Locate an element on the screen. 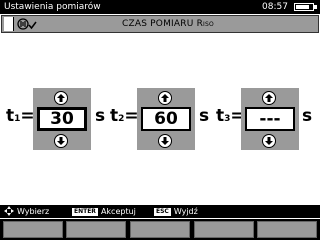 The height and width of the screenshot is (240, 320). battery-icon is located at coordinates (305, 7).